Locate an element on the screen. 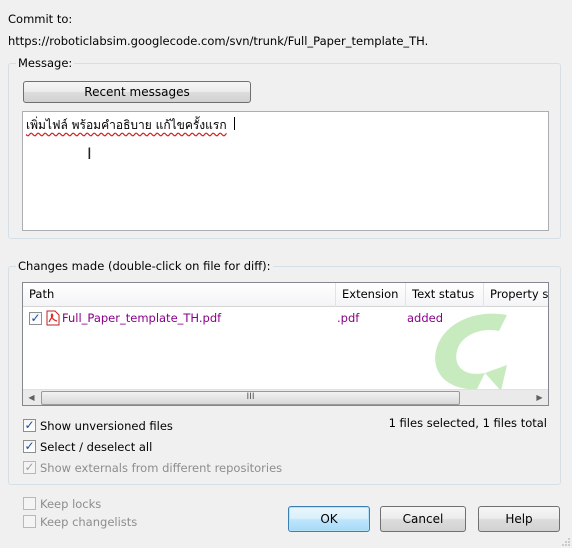 The width and height of the screenshot is (572, 548). column-text-status: Text status is located at coordinates (445, 295).